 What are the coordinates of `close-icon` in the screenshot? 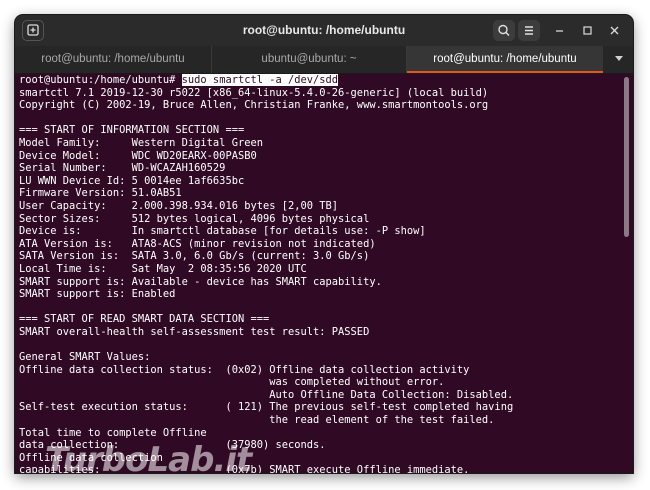 It's located at (614, 30).